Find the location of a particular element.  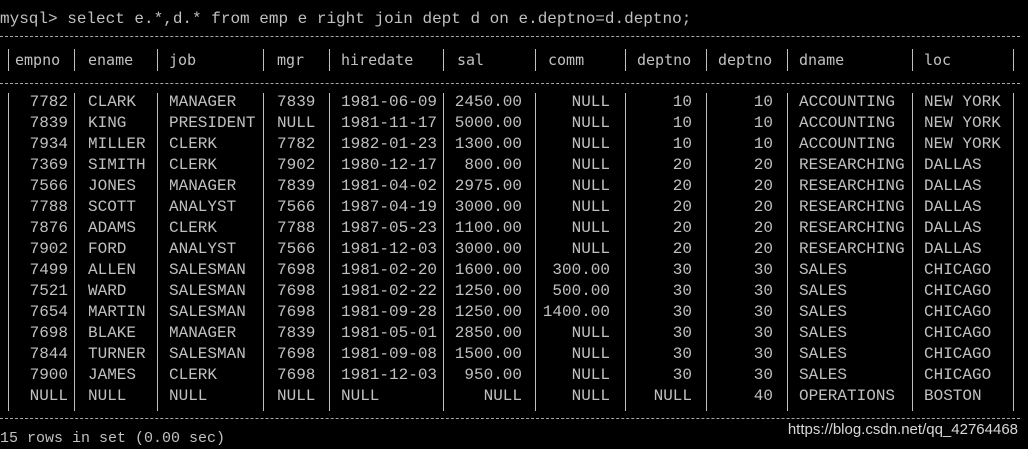

table-cell-sal: 800.00 is located at coordinates (493, 164).